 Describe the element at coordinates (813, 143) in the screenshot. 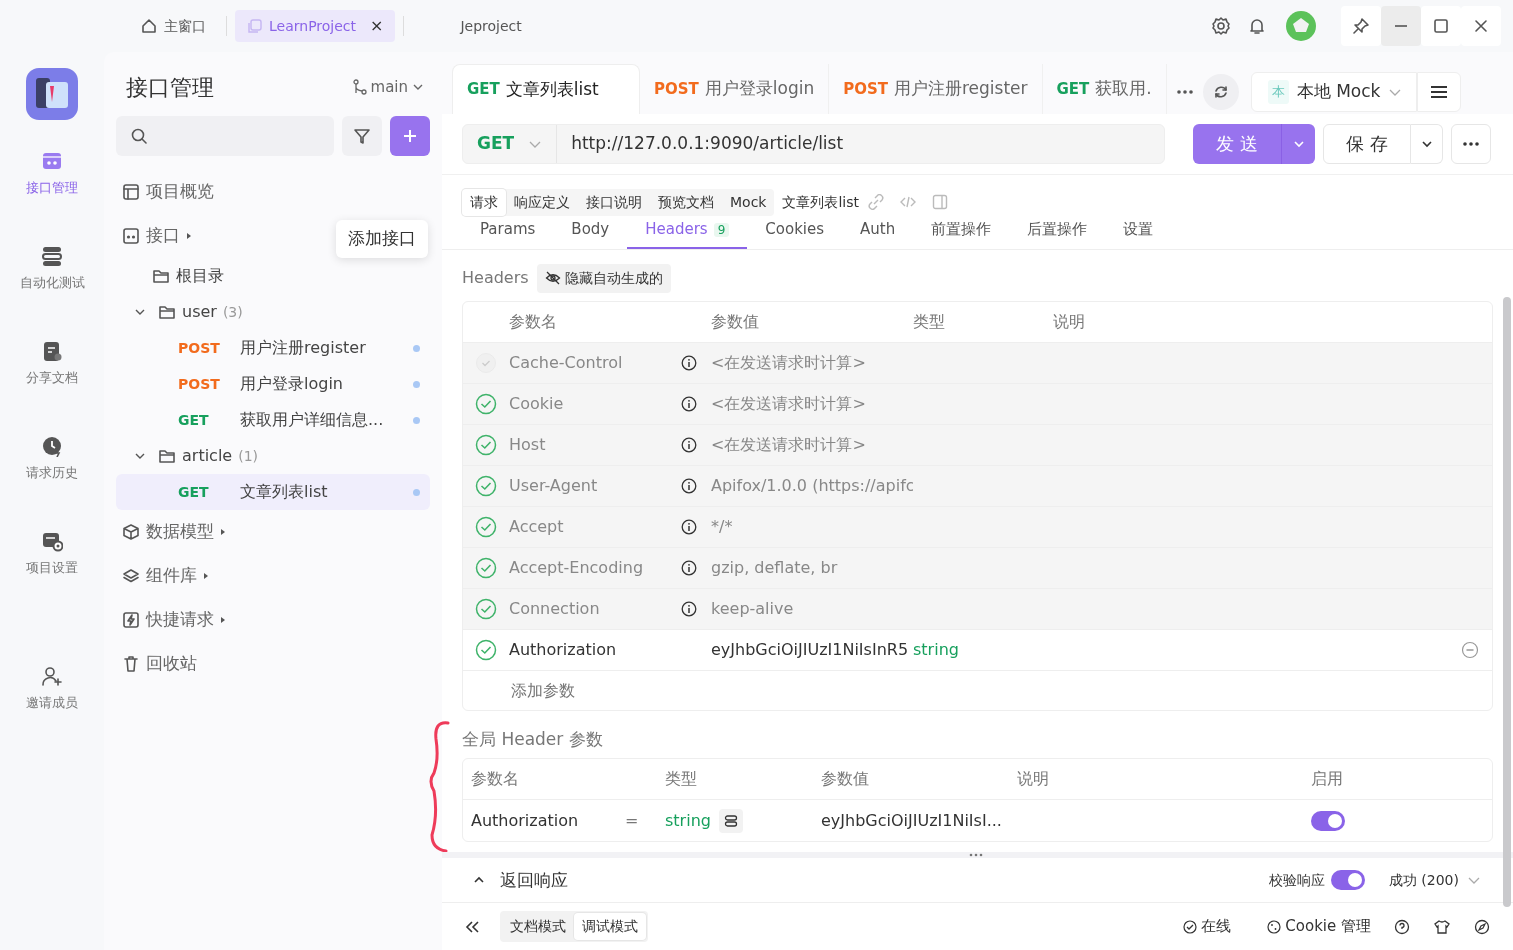

I see `url-field: GET http://127.0.0.1:9090/article/list` at that location.